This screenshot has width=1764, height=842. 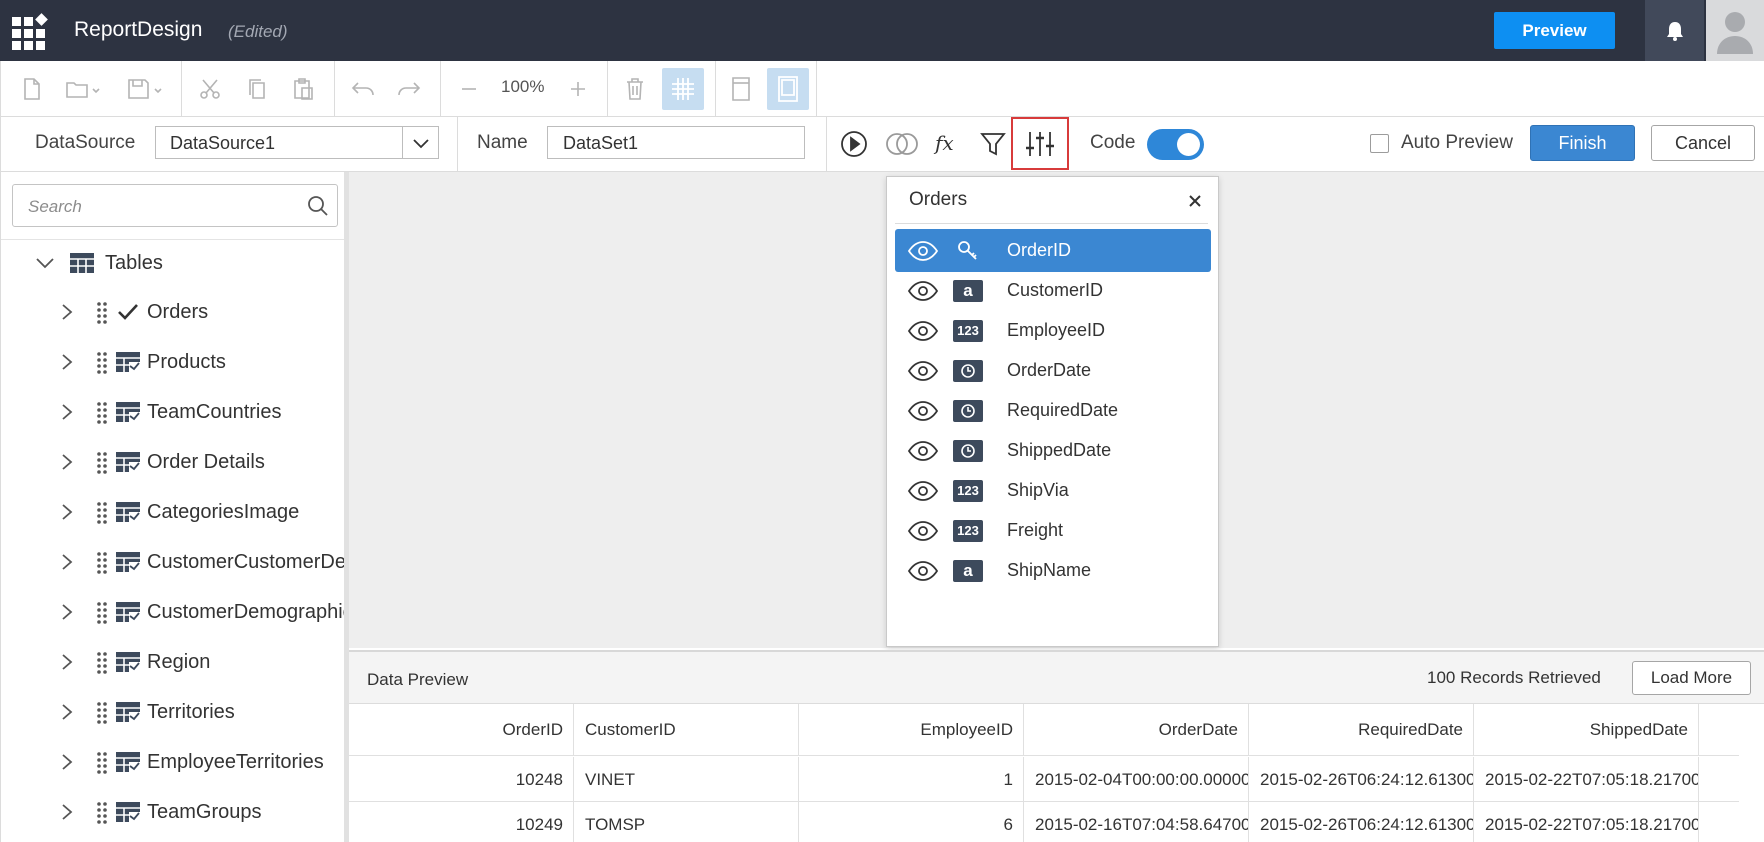 I want to click on new-file-icon, so click(x=32, y=89).